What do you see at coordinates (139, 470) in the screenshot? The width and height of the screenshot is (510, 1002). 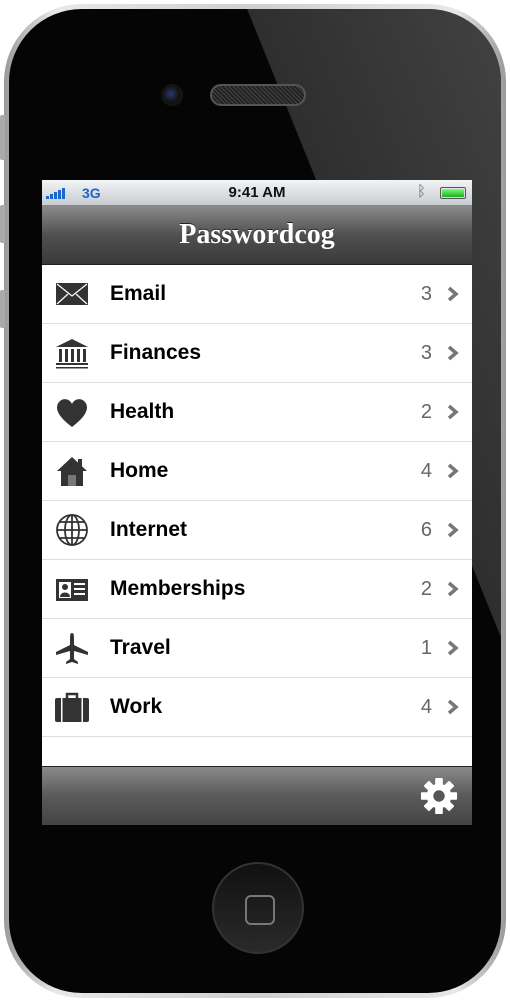 I see `category-label: Home` at bounding box center [139, 470].